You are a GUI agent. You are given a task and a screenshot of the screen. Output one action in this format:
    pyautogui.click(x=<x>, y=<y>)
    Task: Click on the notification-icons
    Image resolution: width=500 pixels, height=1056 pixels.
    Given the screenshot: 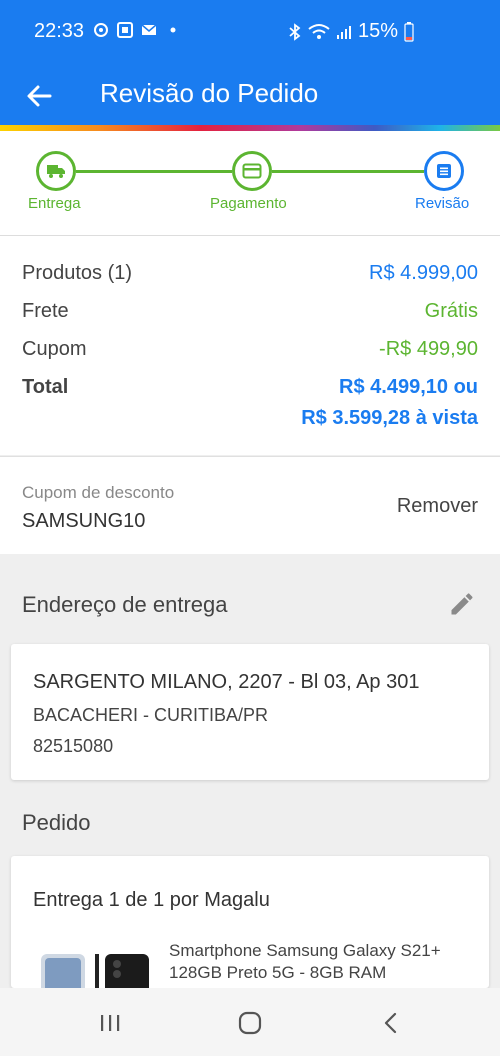 What is the action you would take?
    pyautogui.click(x=137, y=30)
    